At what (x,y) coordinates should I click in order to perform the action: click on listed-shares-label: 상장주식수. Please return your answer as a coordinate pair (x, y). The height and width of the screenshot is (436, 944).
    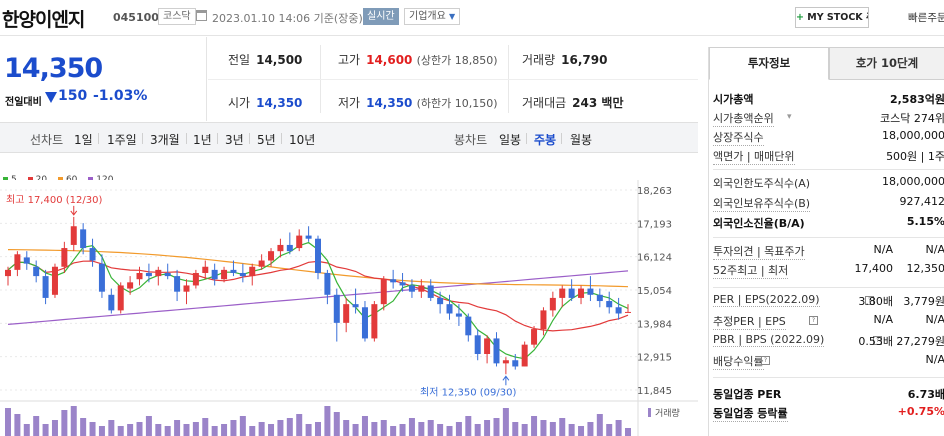
    Looking at the image, I should click on (738, 138).